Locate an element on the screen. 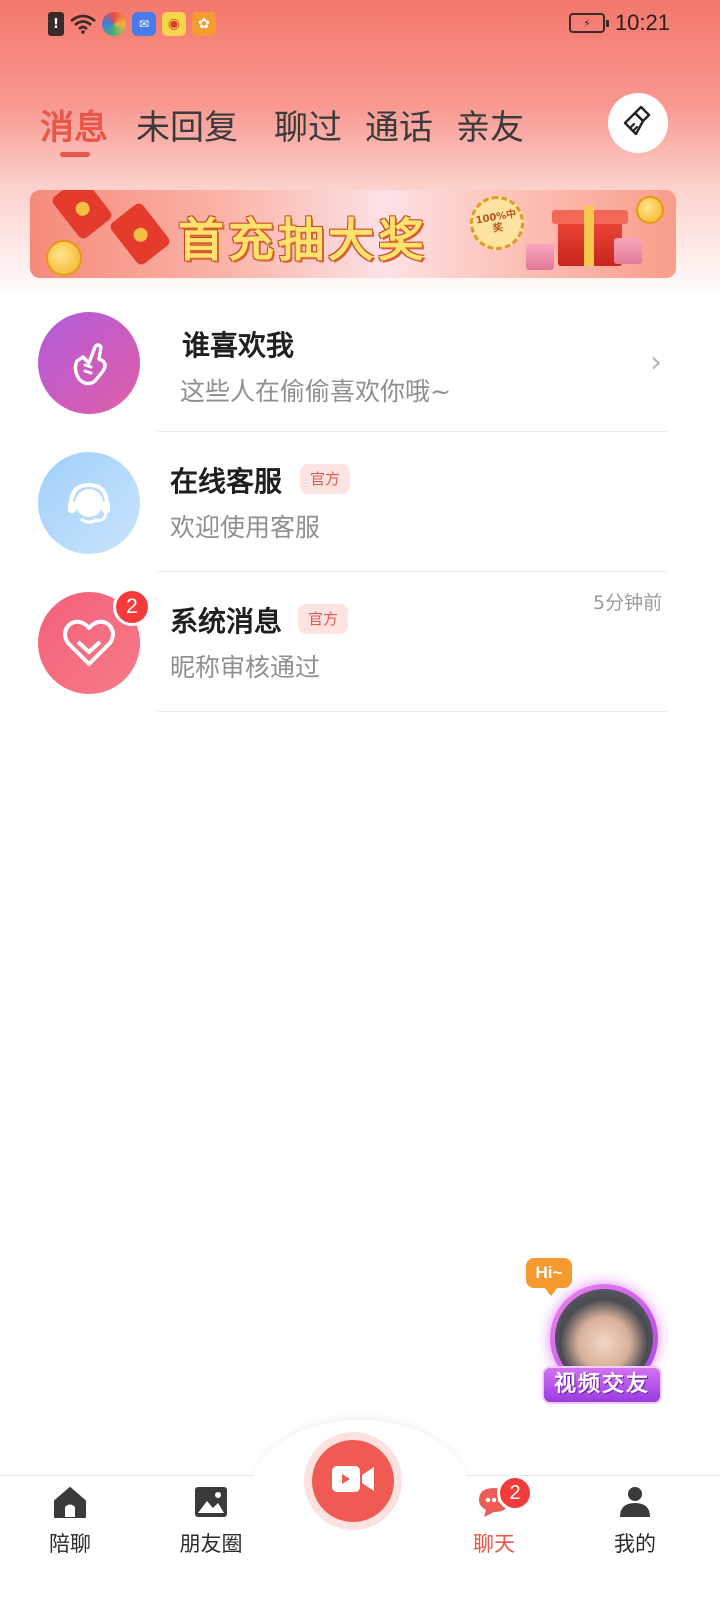 Image resolution: width=720 pixels, height=1600 pixels. nav-item-moments: 朋友圈 is located at coordinates (211, 1529).